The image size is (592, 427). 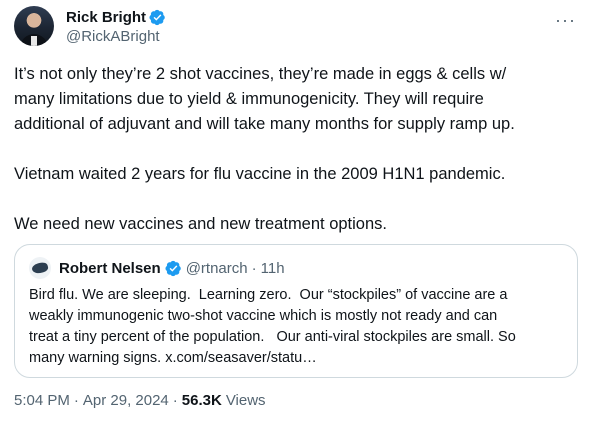 What do you see at coordinates (34, 41) in the screenshot?
I see `avatar-shirt` at bounding box center [34, 41].